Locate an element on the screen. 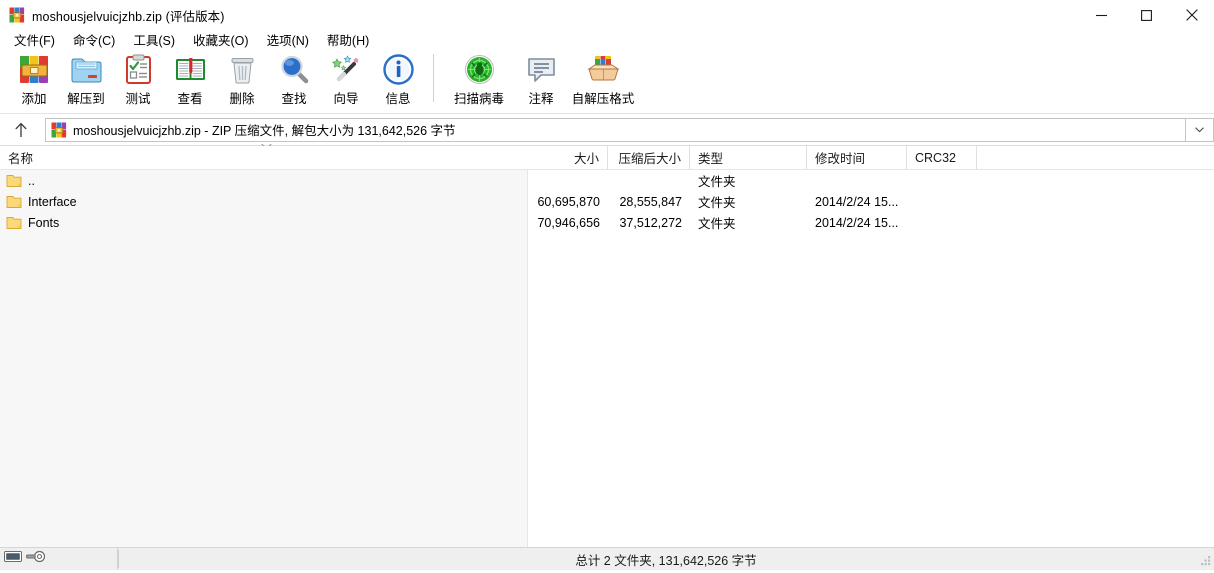  menu-options: 选项(N) is located at coordinates (288, 40).